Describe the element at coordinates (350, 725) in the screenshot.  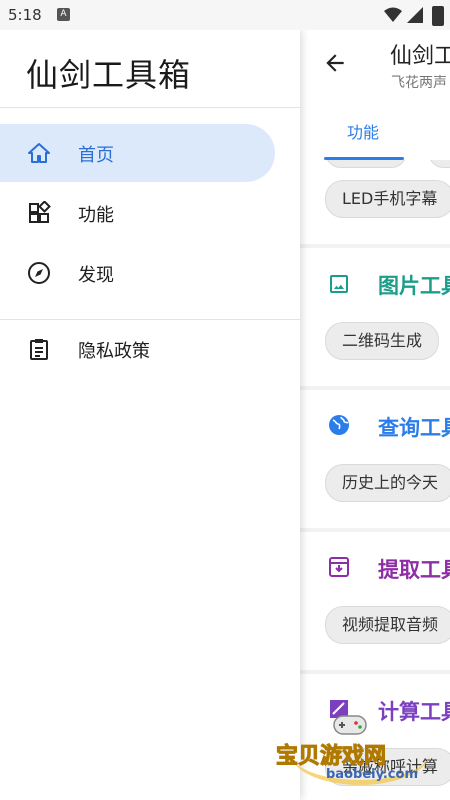
I see `gamepad-icon` at that location.